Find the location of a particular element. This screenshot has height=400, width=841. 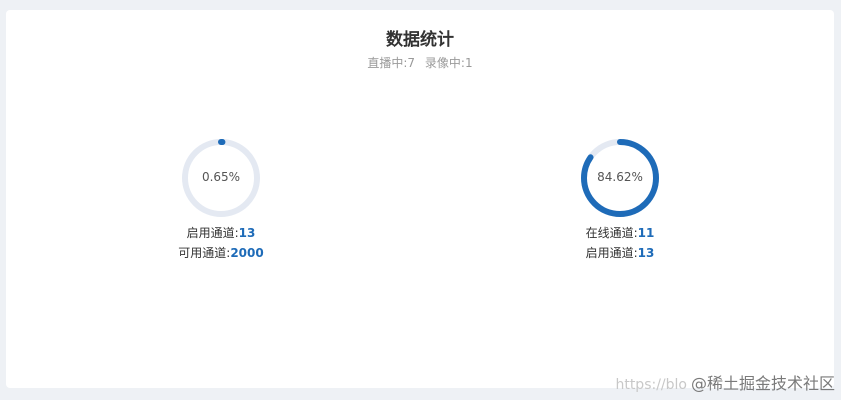

stat-line-available: 可用通道:2000 is located at coordinates (221, 253).